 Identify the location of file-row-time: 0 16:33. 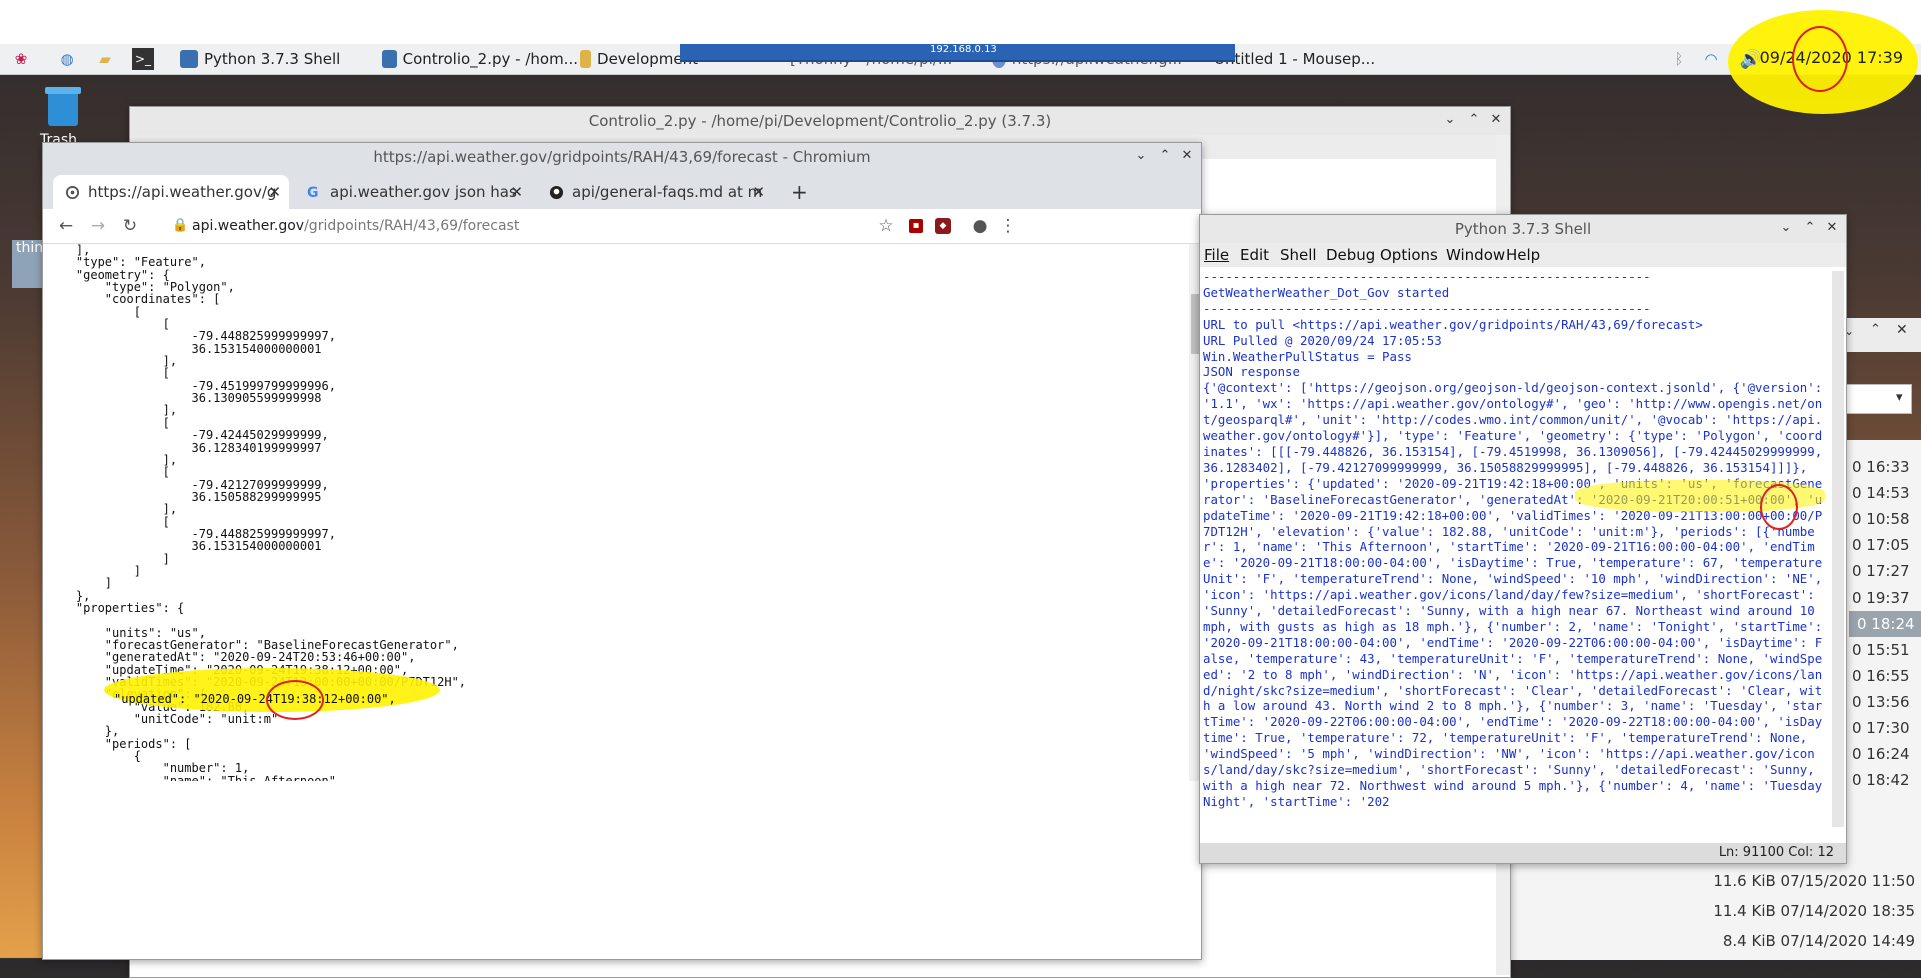
(1885, 467).